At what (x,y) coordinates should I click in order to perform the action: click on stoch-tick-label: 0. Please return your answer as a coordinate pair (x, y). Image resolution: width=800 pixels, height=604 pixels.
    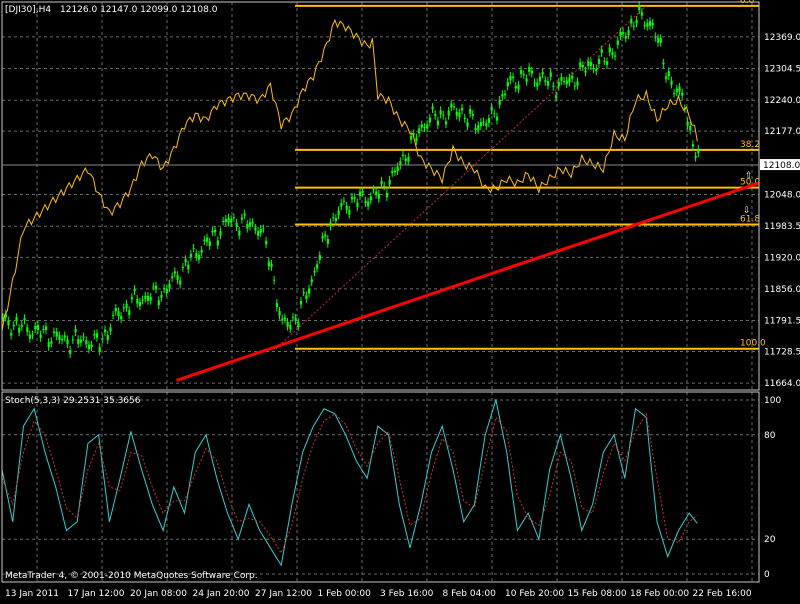
    Looking at the image, I should click on (767, 575).